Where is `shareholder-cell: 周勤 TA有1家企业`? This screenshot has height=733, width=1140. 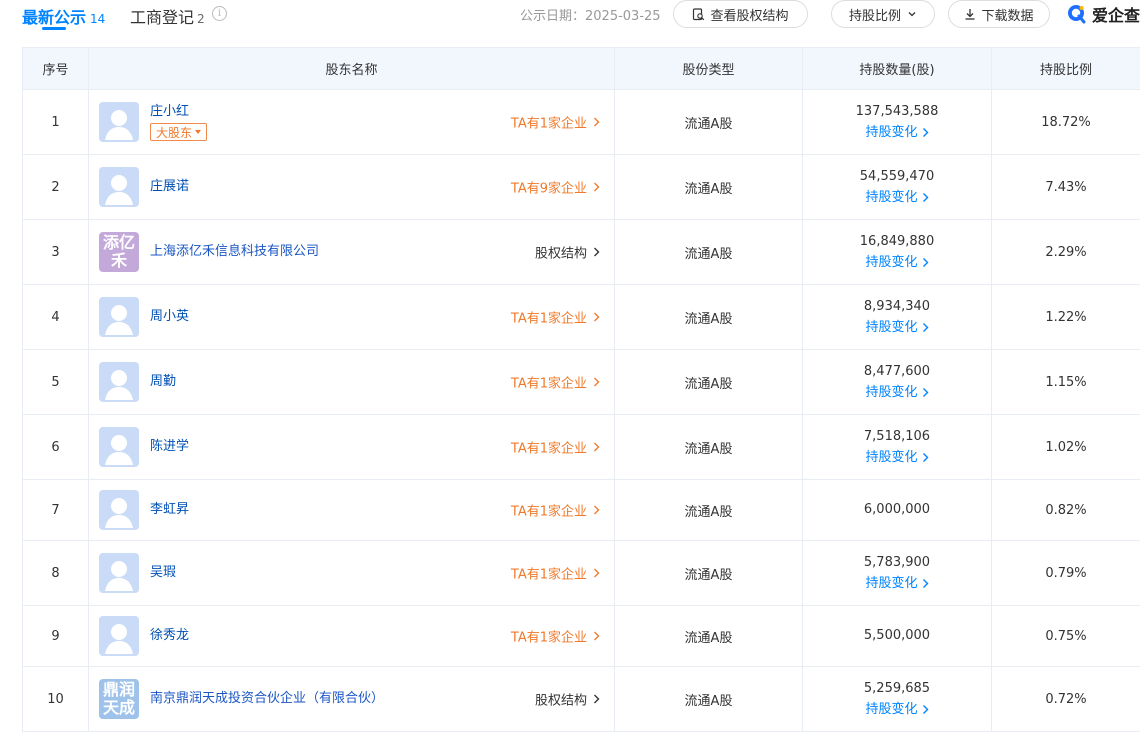
shareholder-cell: 周勤 TA有1家企业 is located at coordinates (351, 382).